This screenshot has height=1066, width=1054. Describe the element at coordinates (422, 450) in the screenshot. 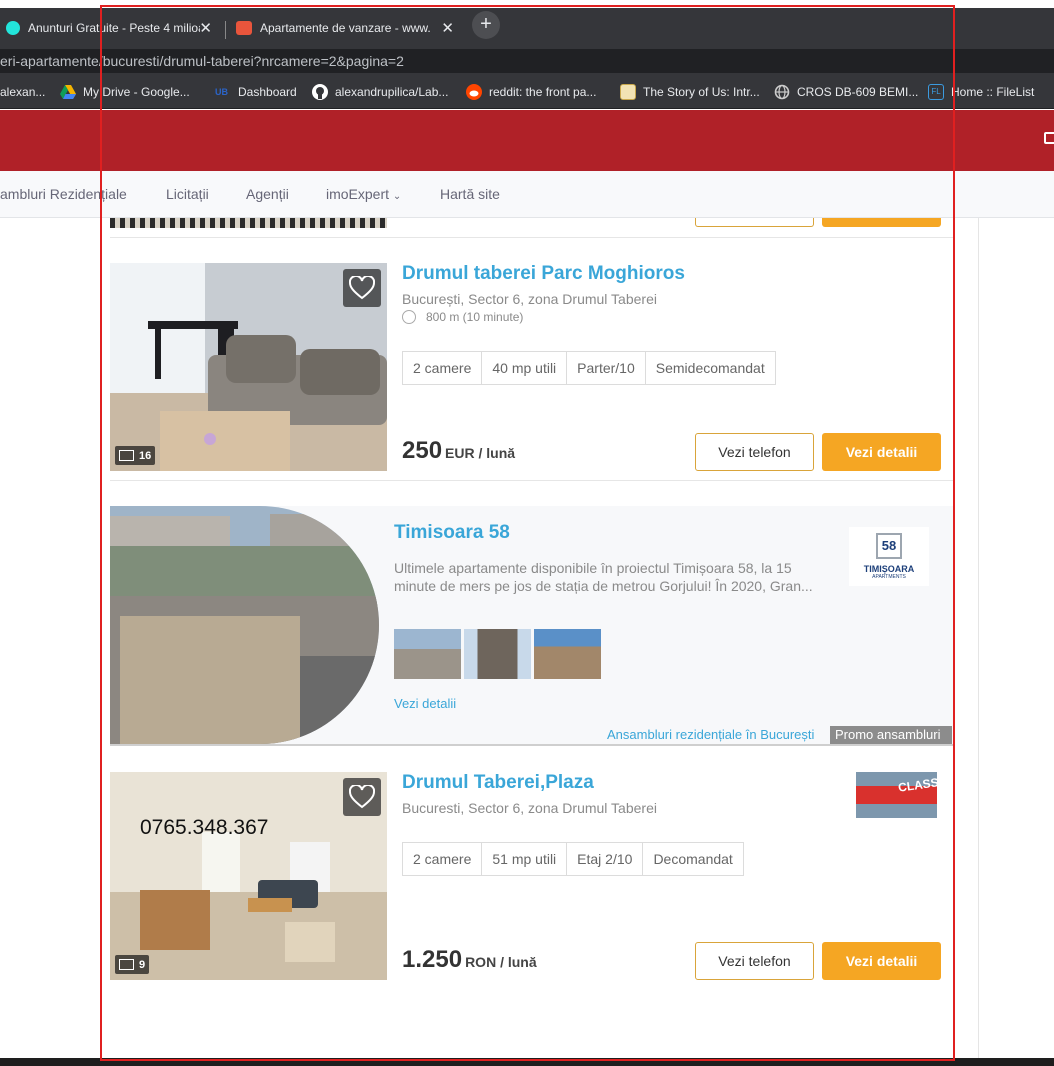

I see `price-value: 250` at that location.